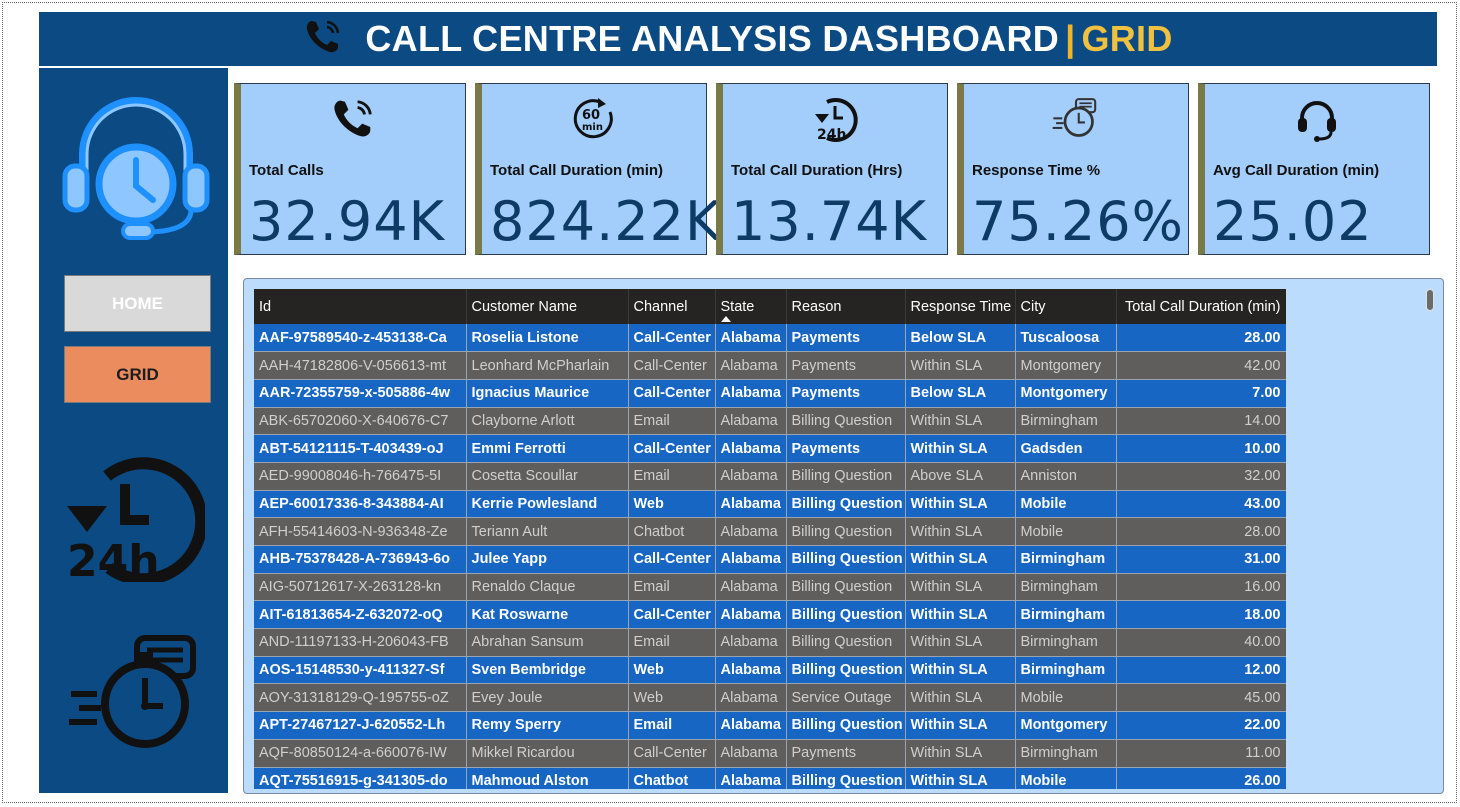  I want to click on column-header-total-call-duration: Total Call Duration (min), so click(1201, 306).